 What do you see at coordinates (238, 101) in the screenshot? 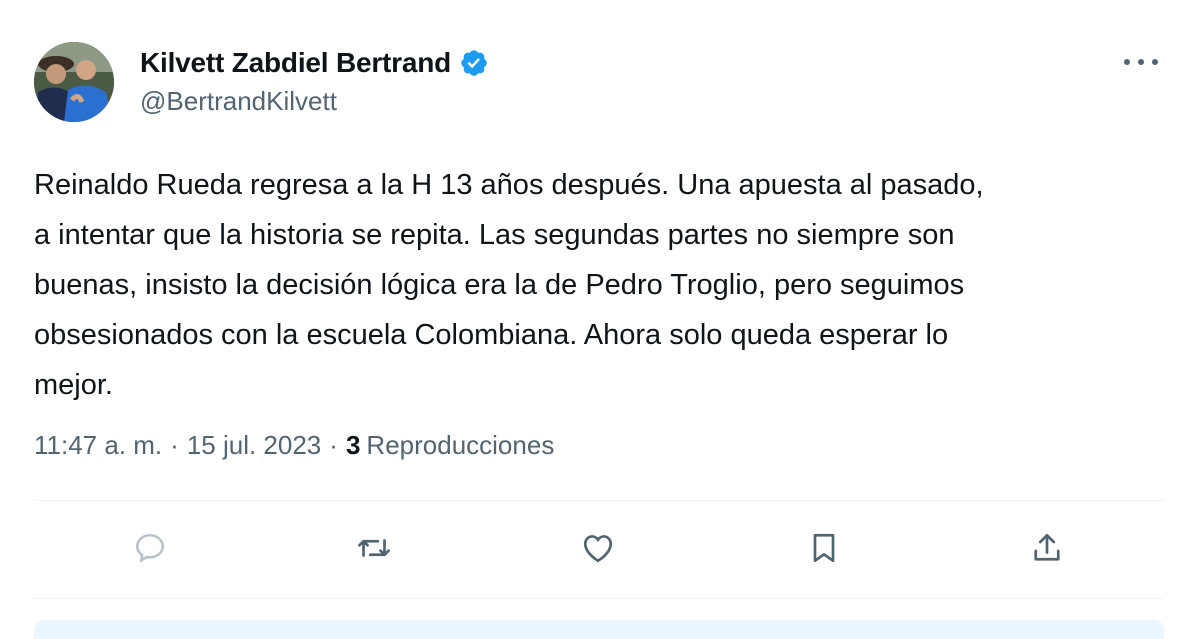
I see `author-handle: @BertrandKilvett` at bounding box center [238, 101].